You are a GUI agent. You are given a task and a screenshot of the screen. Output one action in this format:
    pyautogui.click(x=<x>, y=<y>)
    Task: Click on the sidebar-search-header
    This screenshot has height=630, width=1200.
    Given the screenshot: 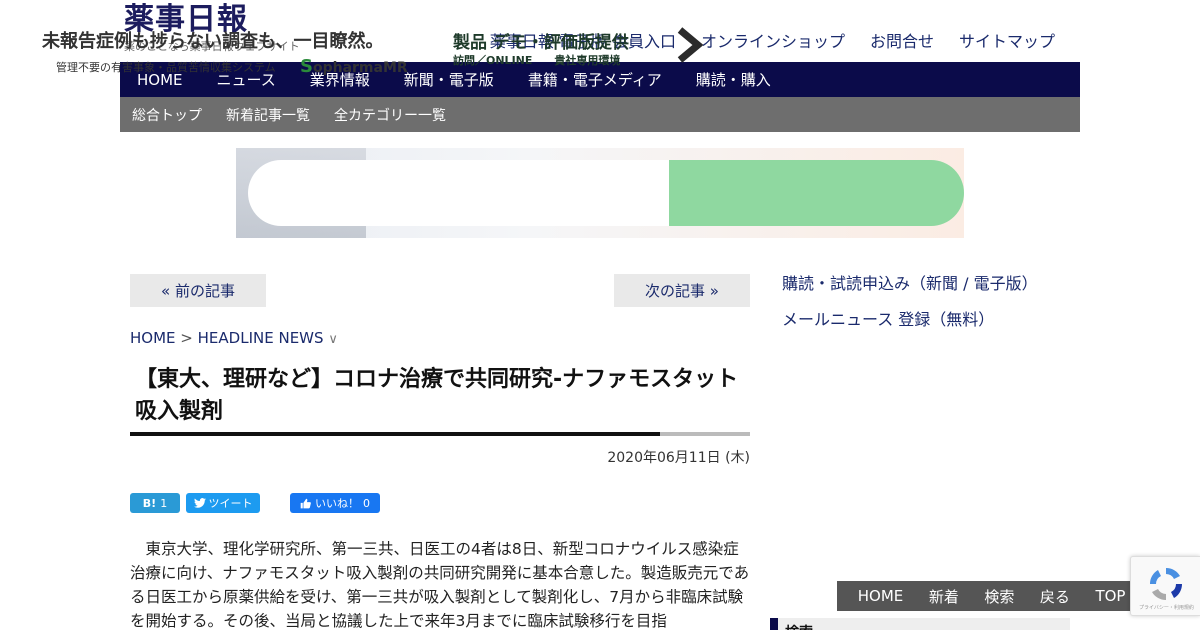 What is the action you would take?
    pyautogui.click(x=920, y=624)
    